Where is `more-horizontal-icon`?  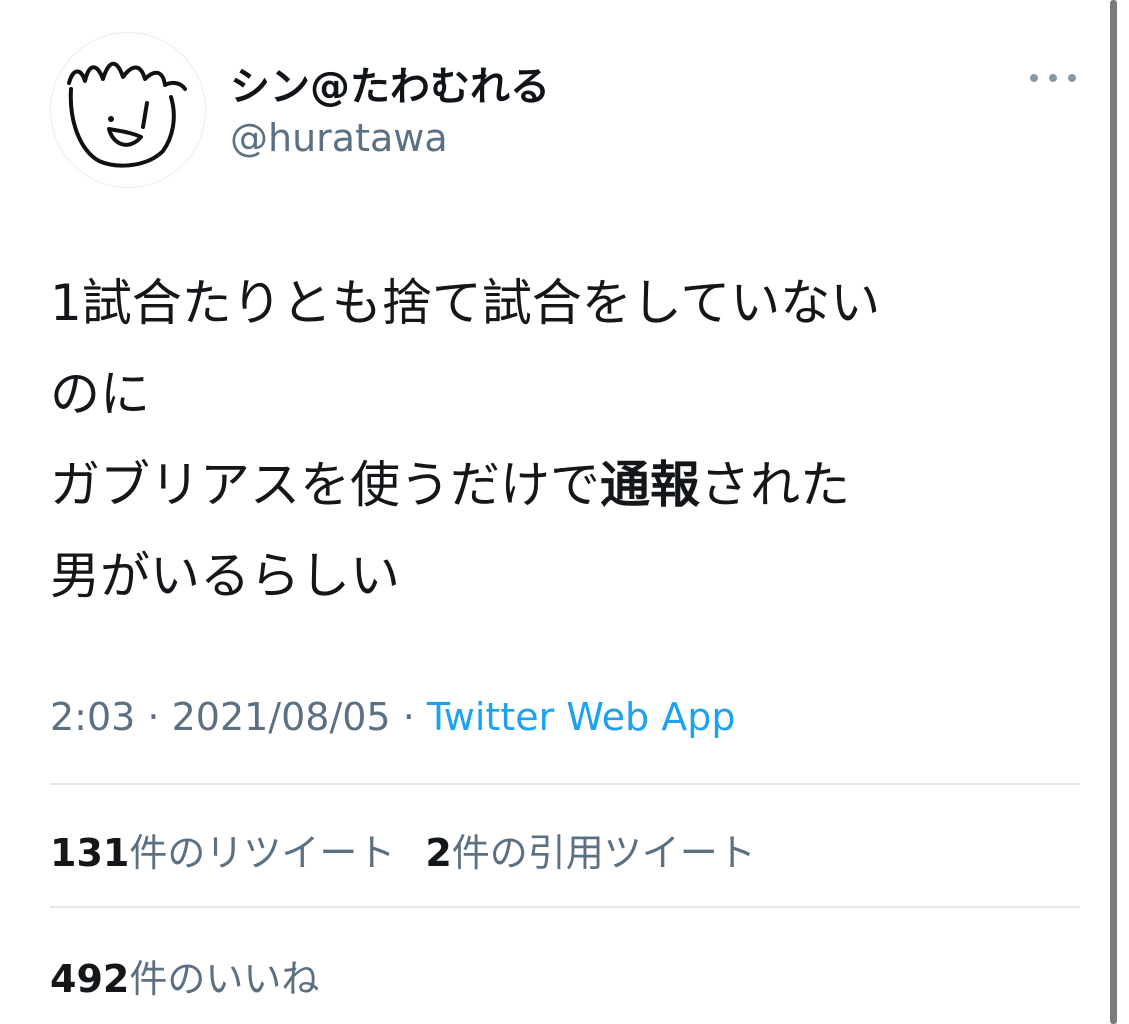
more-horizontal-icon is located at coordinates (1053, 78).